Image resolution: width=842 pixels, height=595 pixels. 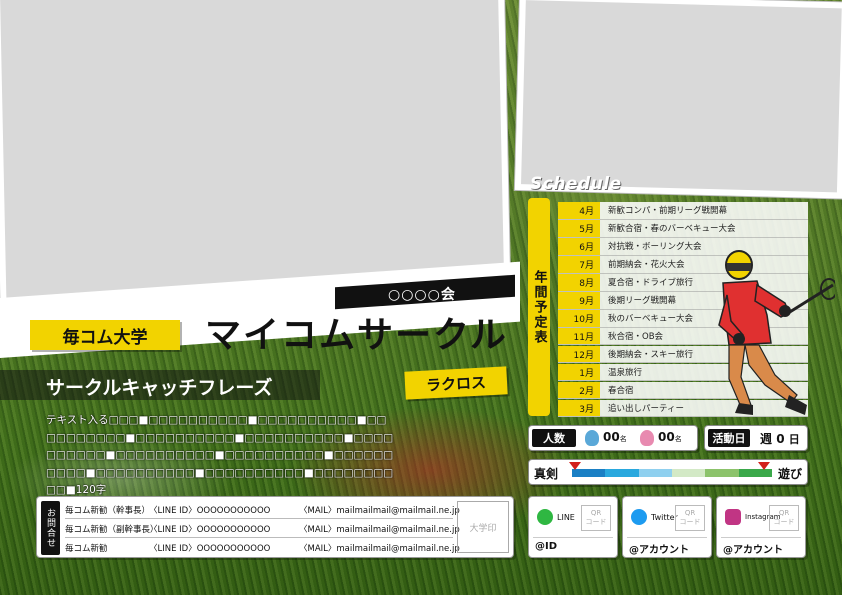 I want to click on schedule-event: 春合宿, so click(x=621, y=391).